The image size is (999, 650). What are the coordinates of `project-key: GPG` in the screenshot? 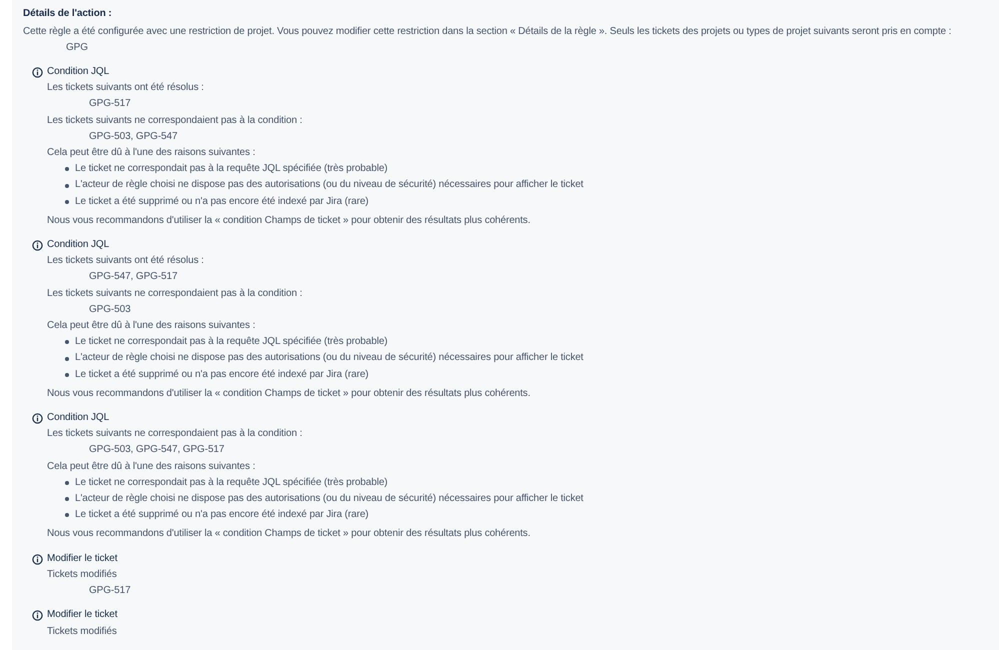 It's located at (511, 48).